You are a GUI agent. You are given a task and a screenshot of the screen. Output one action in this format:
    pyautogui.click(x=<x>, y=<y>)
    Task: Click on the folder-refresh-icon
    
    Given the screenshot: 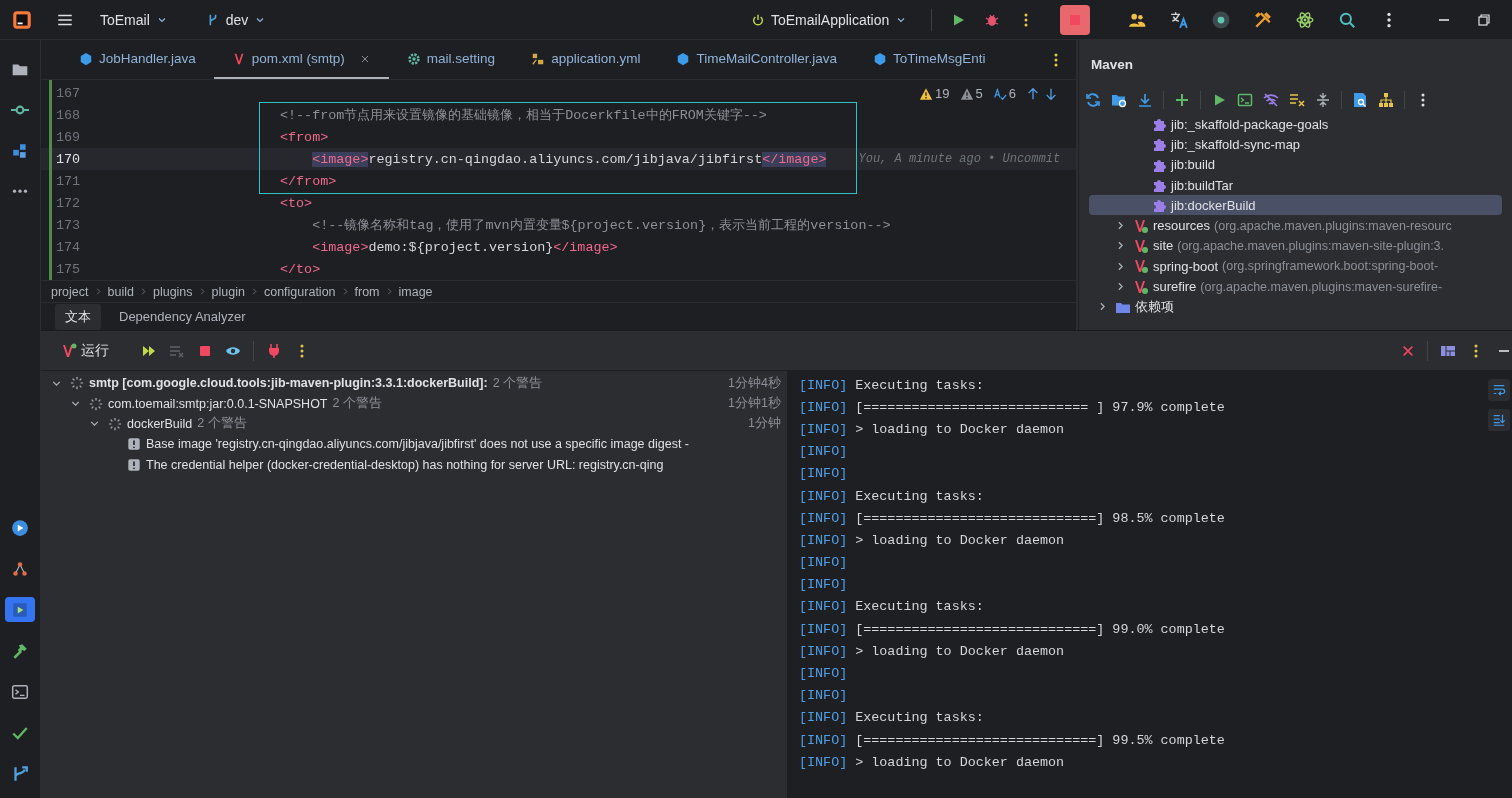 What is the action you would take?
    pyautogui.click(x=1119, y=100)
    